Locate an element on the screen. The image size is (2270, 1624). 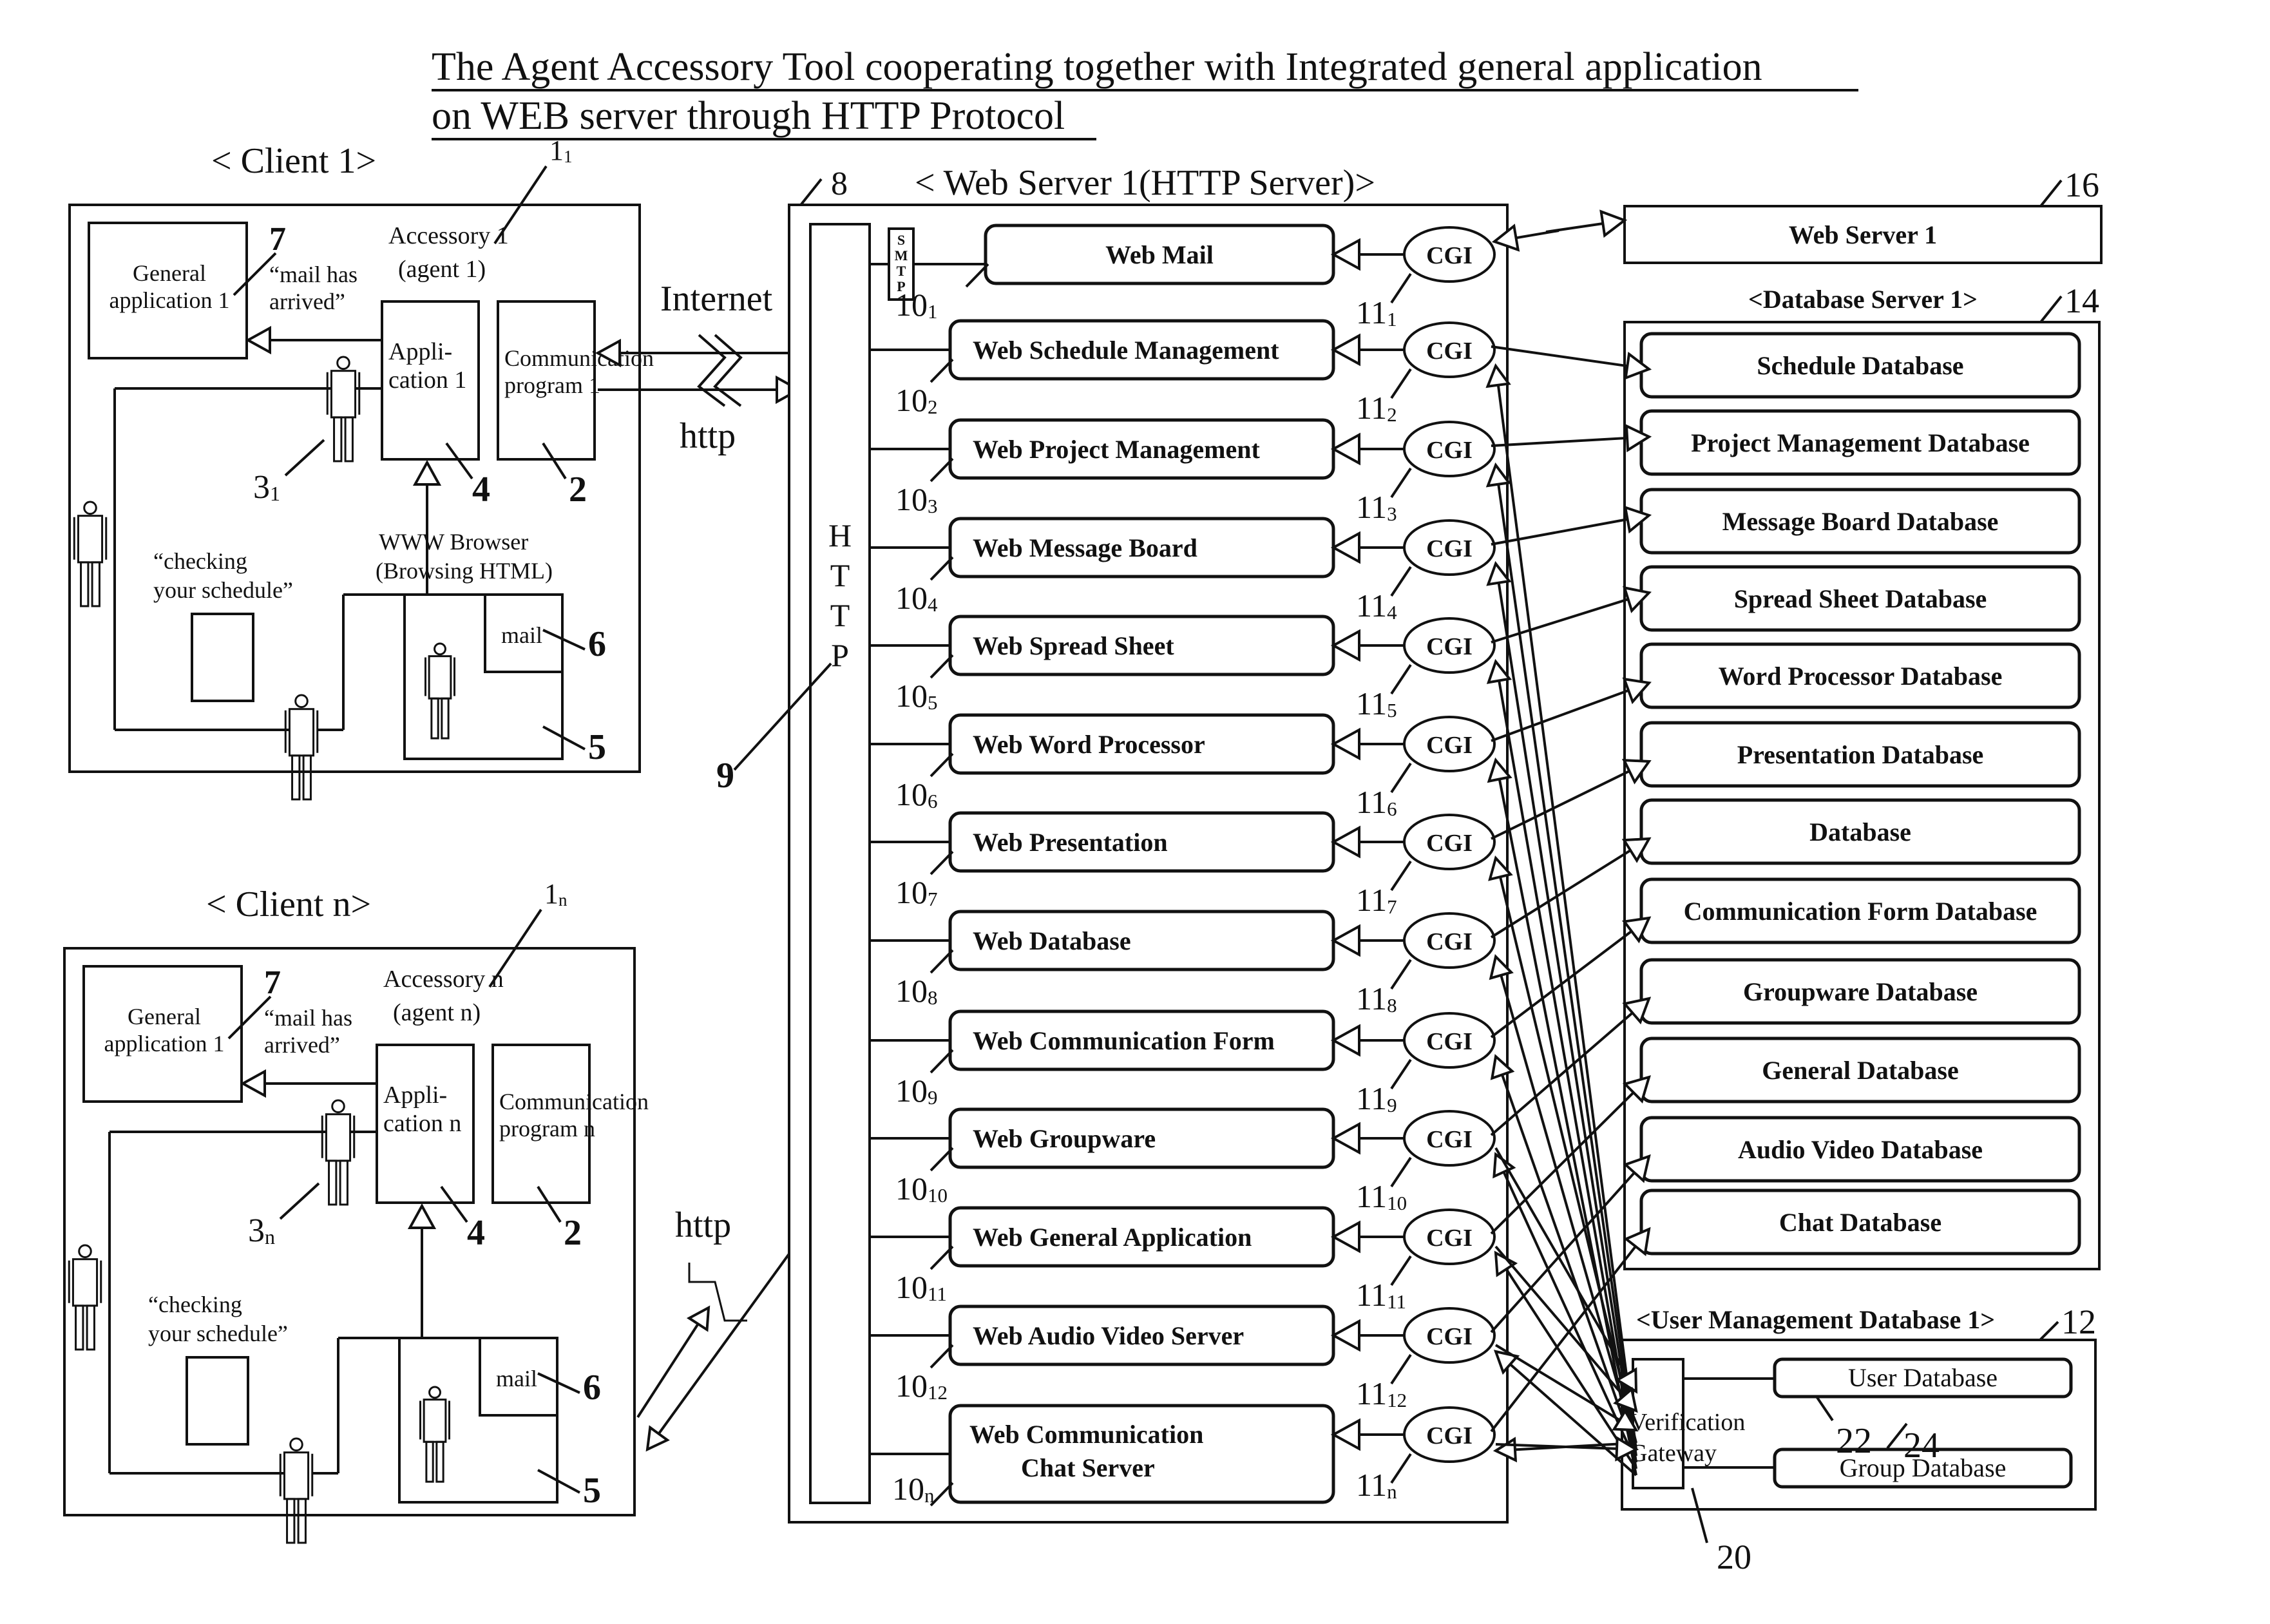
verification-gateway-label: Verification is located at coordinates (1687, 1423).